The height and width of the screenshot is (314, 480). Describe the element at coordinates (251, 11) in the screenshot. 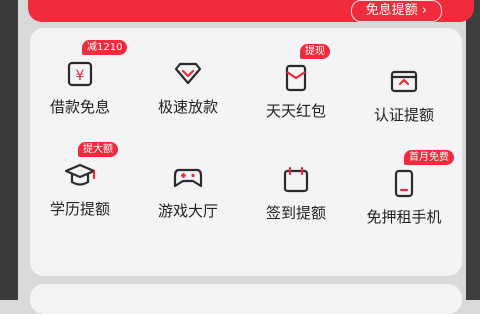

I see `promo-banner: 免息提额 ›` at that location.